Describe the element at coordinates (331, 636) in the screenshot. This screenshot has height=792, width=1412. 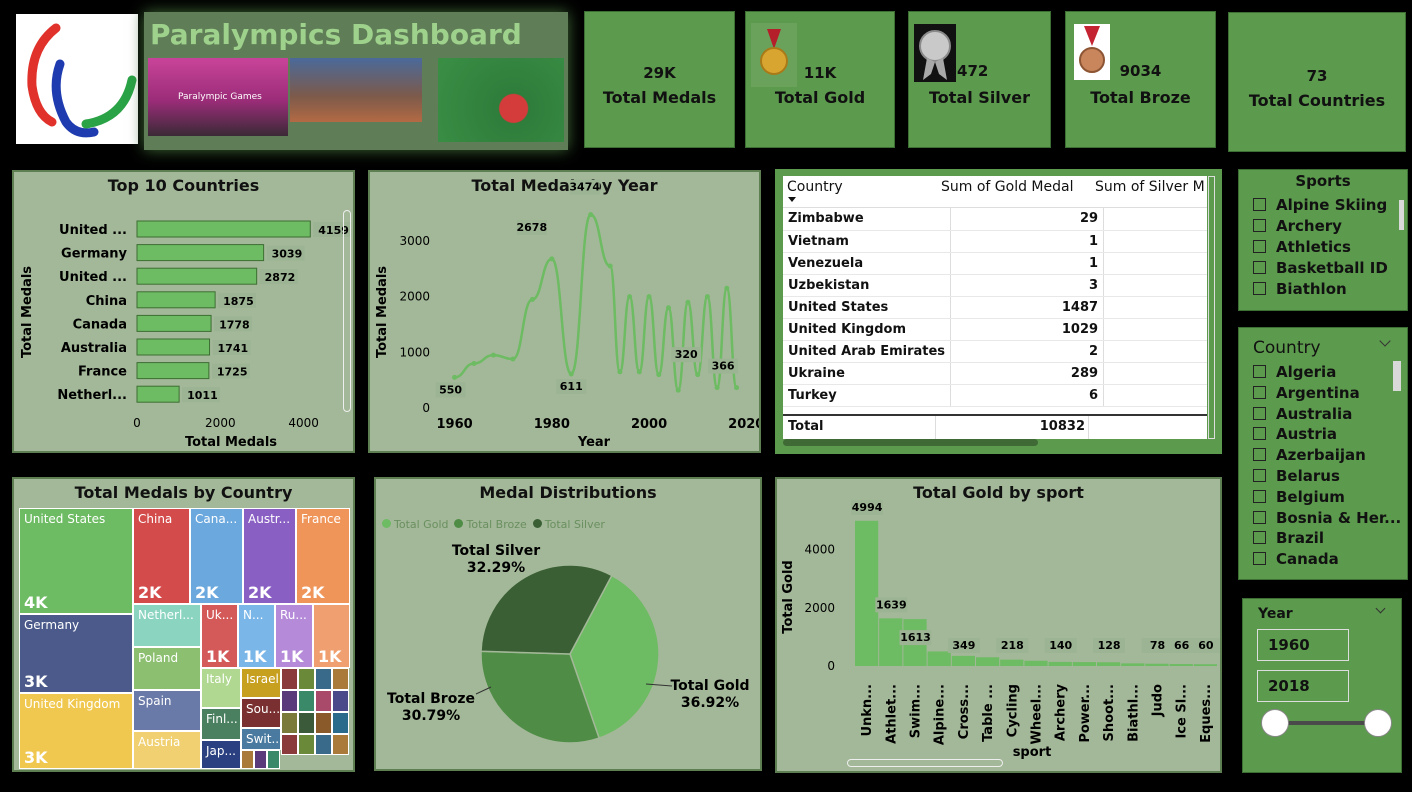
I see `treemap-cell: 1K` at that location.